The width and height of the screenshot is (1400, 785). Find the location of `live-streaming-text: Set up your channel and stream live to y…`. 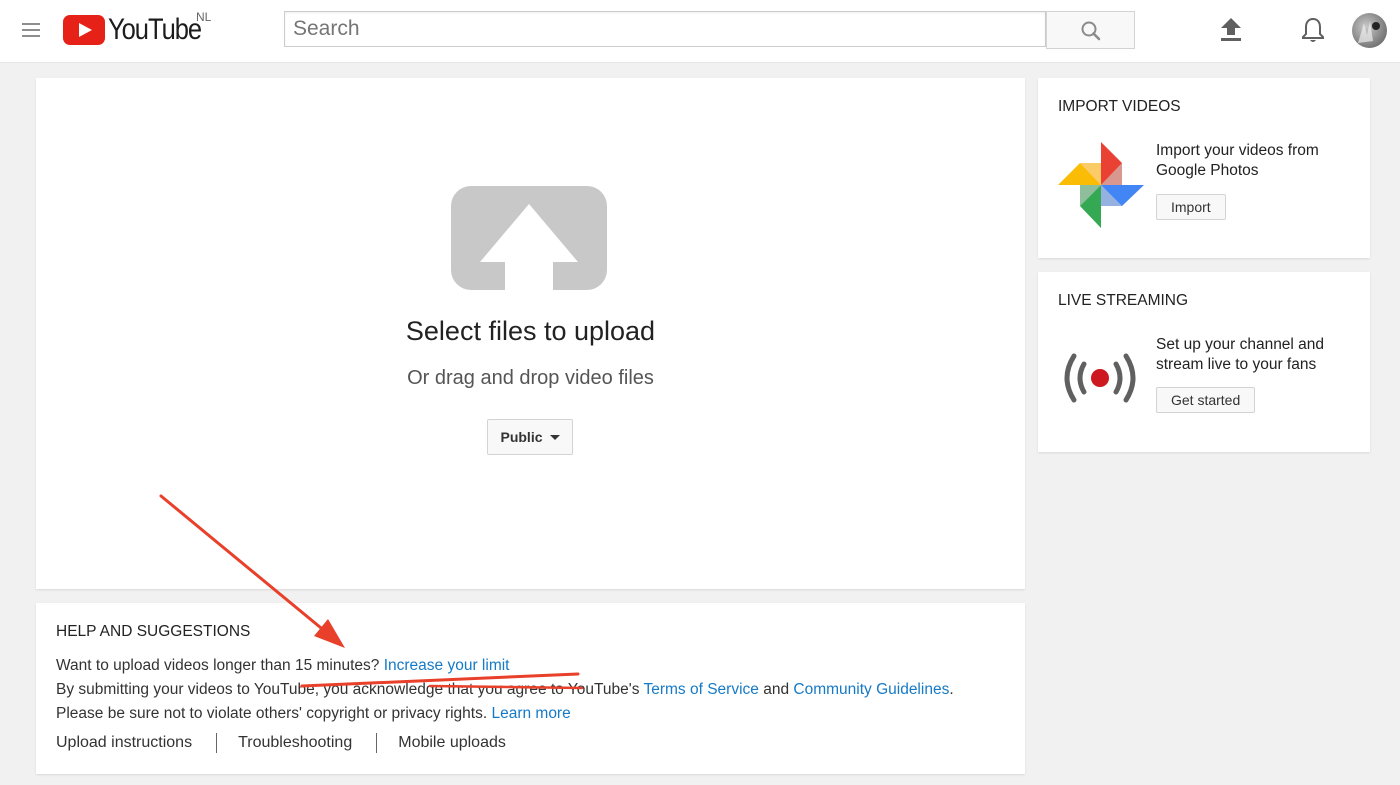

live-streaming-text: Set up your channel and stream live to y… is located at coordinates (1240, 354).